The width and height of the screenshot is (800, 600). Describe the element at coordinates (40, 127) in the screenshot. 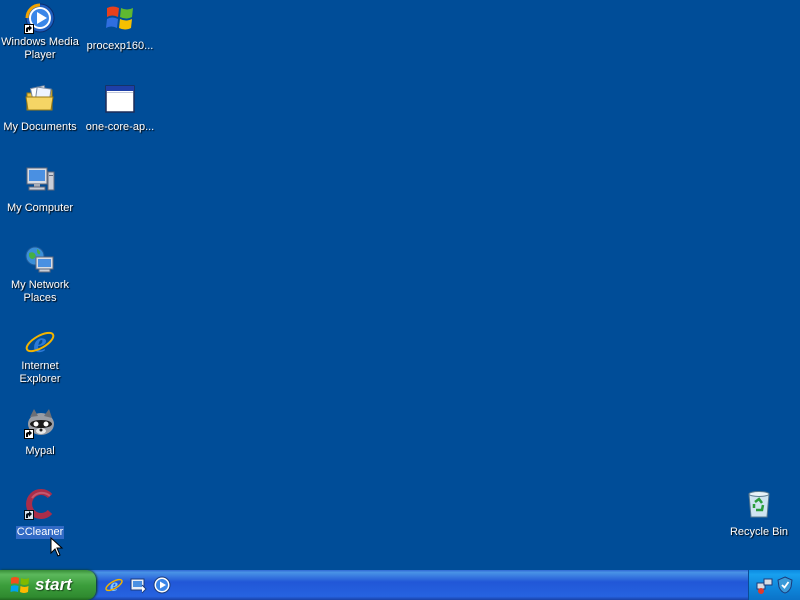

I see `icon-label: My Documents` at that location.